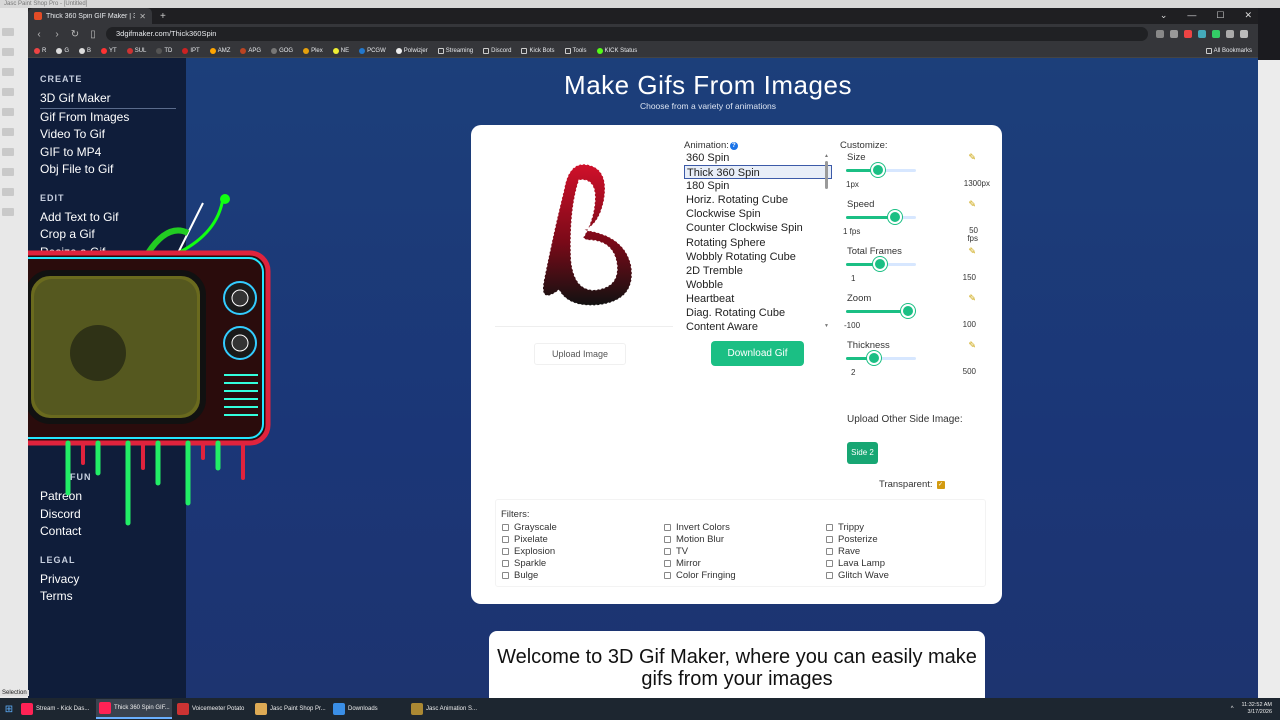 The image size is (1280, 720). Describe the element at coordinates (529, 576) in the screenshot. I see `filter-bulge: Bulge` at that location.